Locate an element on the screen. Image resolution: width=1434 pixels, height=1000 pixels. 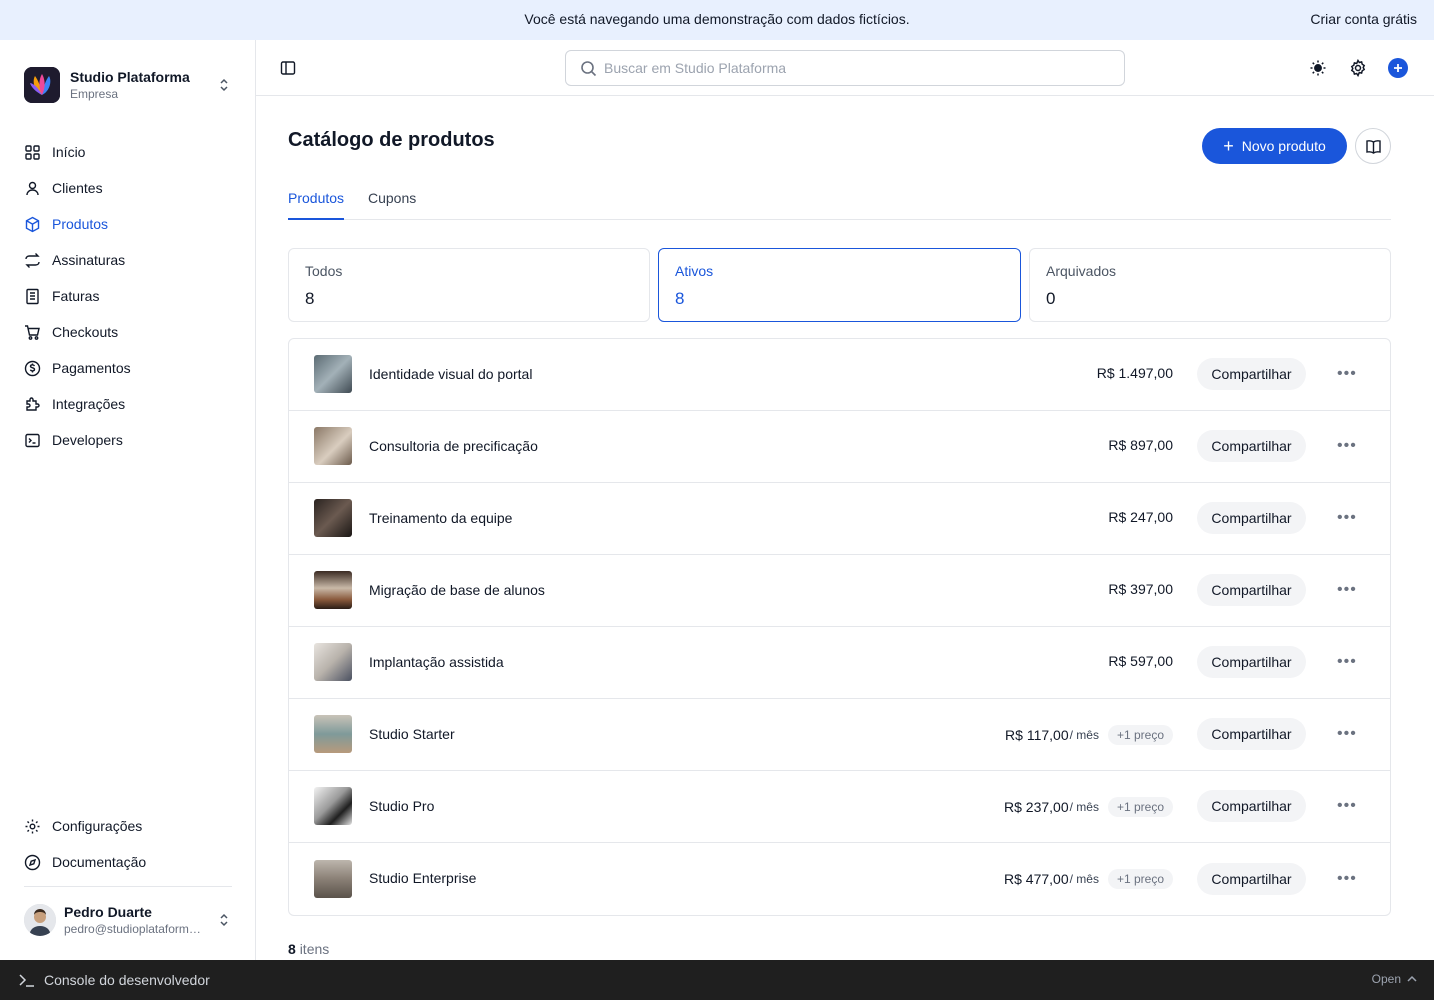
cart-icon is located at coordinates (32, 332).